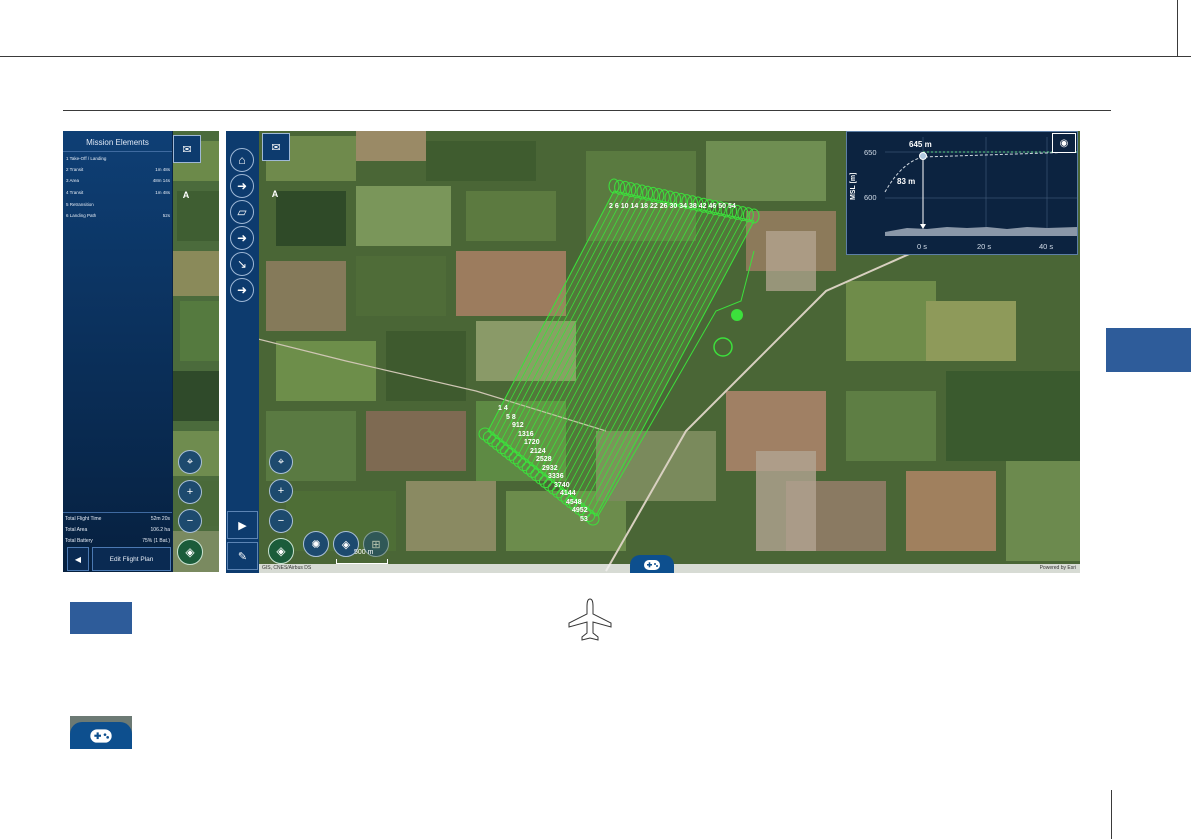  What do you see at coordinates (906, 181) in the screenshot?
I see `agl-value: 83 m` at bounding box center [906, 181].